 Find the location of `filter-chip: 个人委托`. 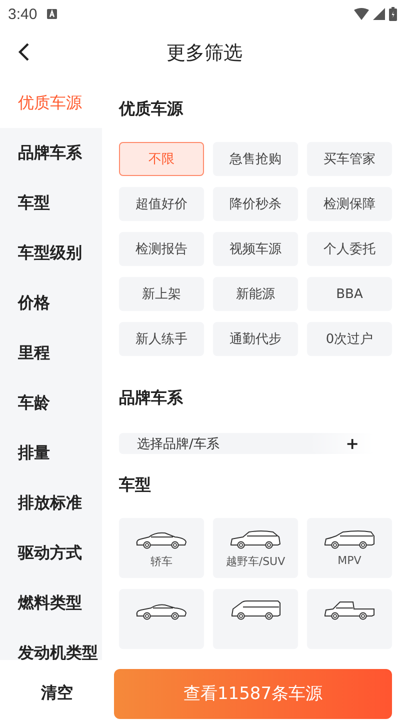

filter-chip: 个人委托 is located at coordinates (349, 249).